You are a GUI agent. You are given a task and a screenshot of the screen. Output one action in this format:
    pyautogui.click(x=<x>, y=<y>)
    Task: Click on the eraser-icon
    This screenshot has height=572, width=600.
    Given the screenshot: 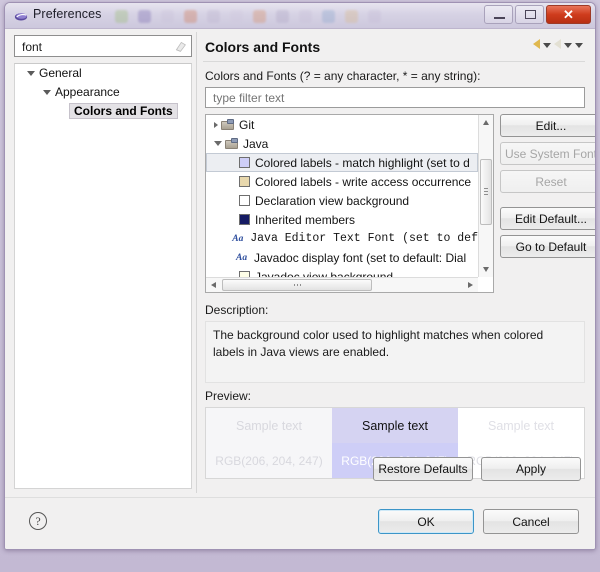 What is the action you would take?
    pyautogui.click(x=180, y=46)
    